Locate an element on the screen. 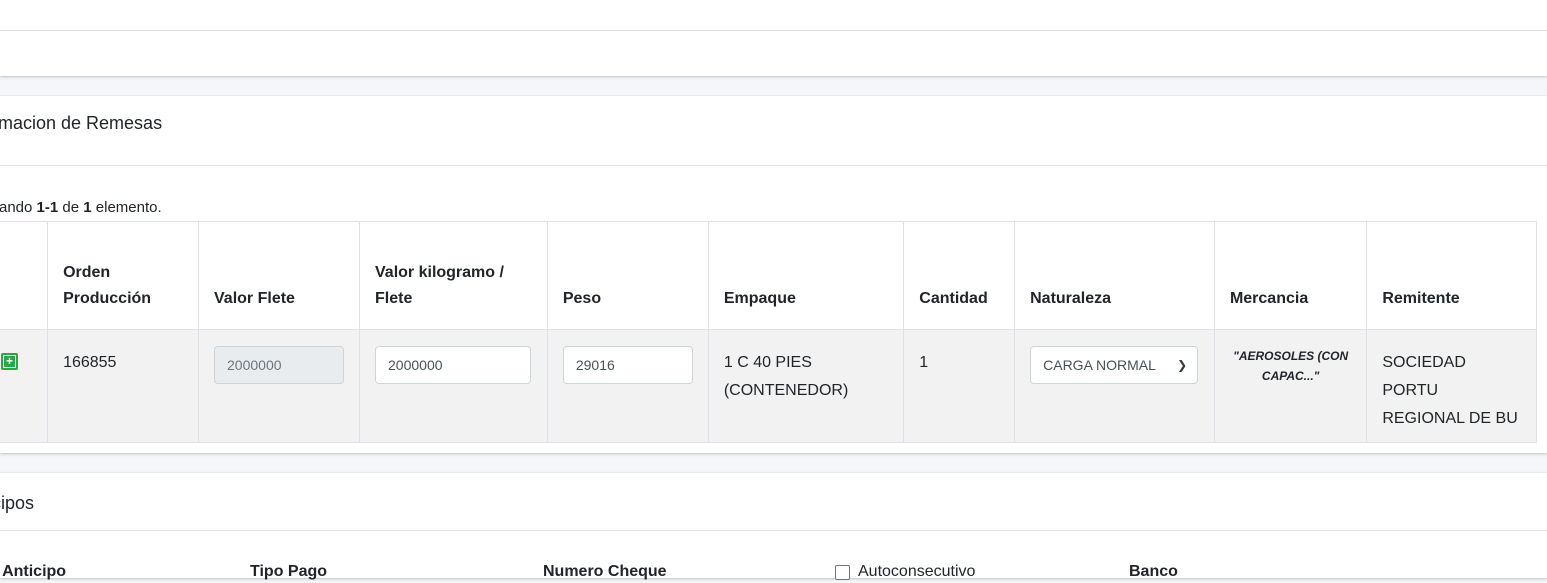 The width and height of the screenshot is (1547, 583). chevron-down-icon: ❯ is located at coordinates (1182, 365).